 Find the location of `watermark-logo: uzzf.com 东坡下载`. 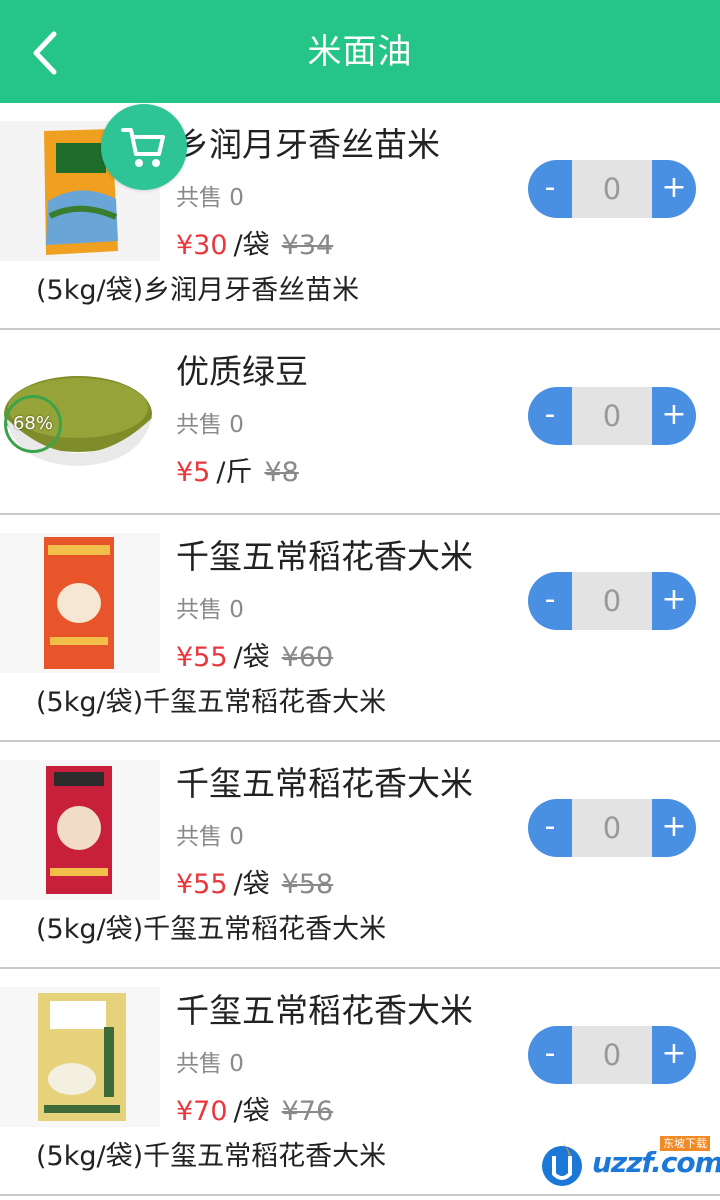

watermark-logo: uzzf.com 东坡下载 is located at coordinates (629, 1165).